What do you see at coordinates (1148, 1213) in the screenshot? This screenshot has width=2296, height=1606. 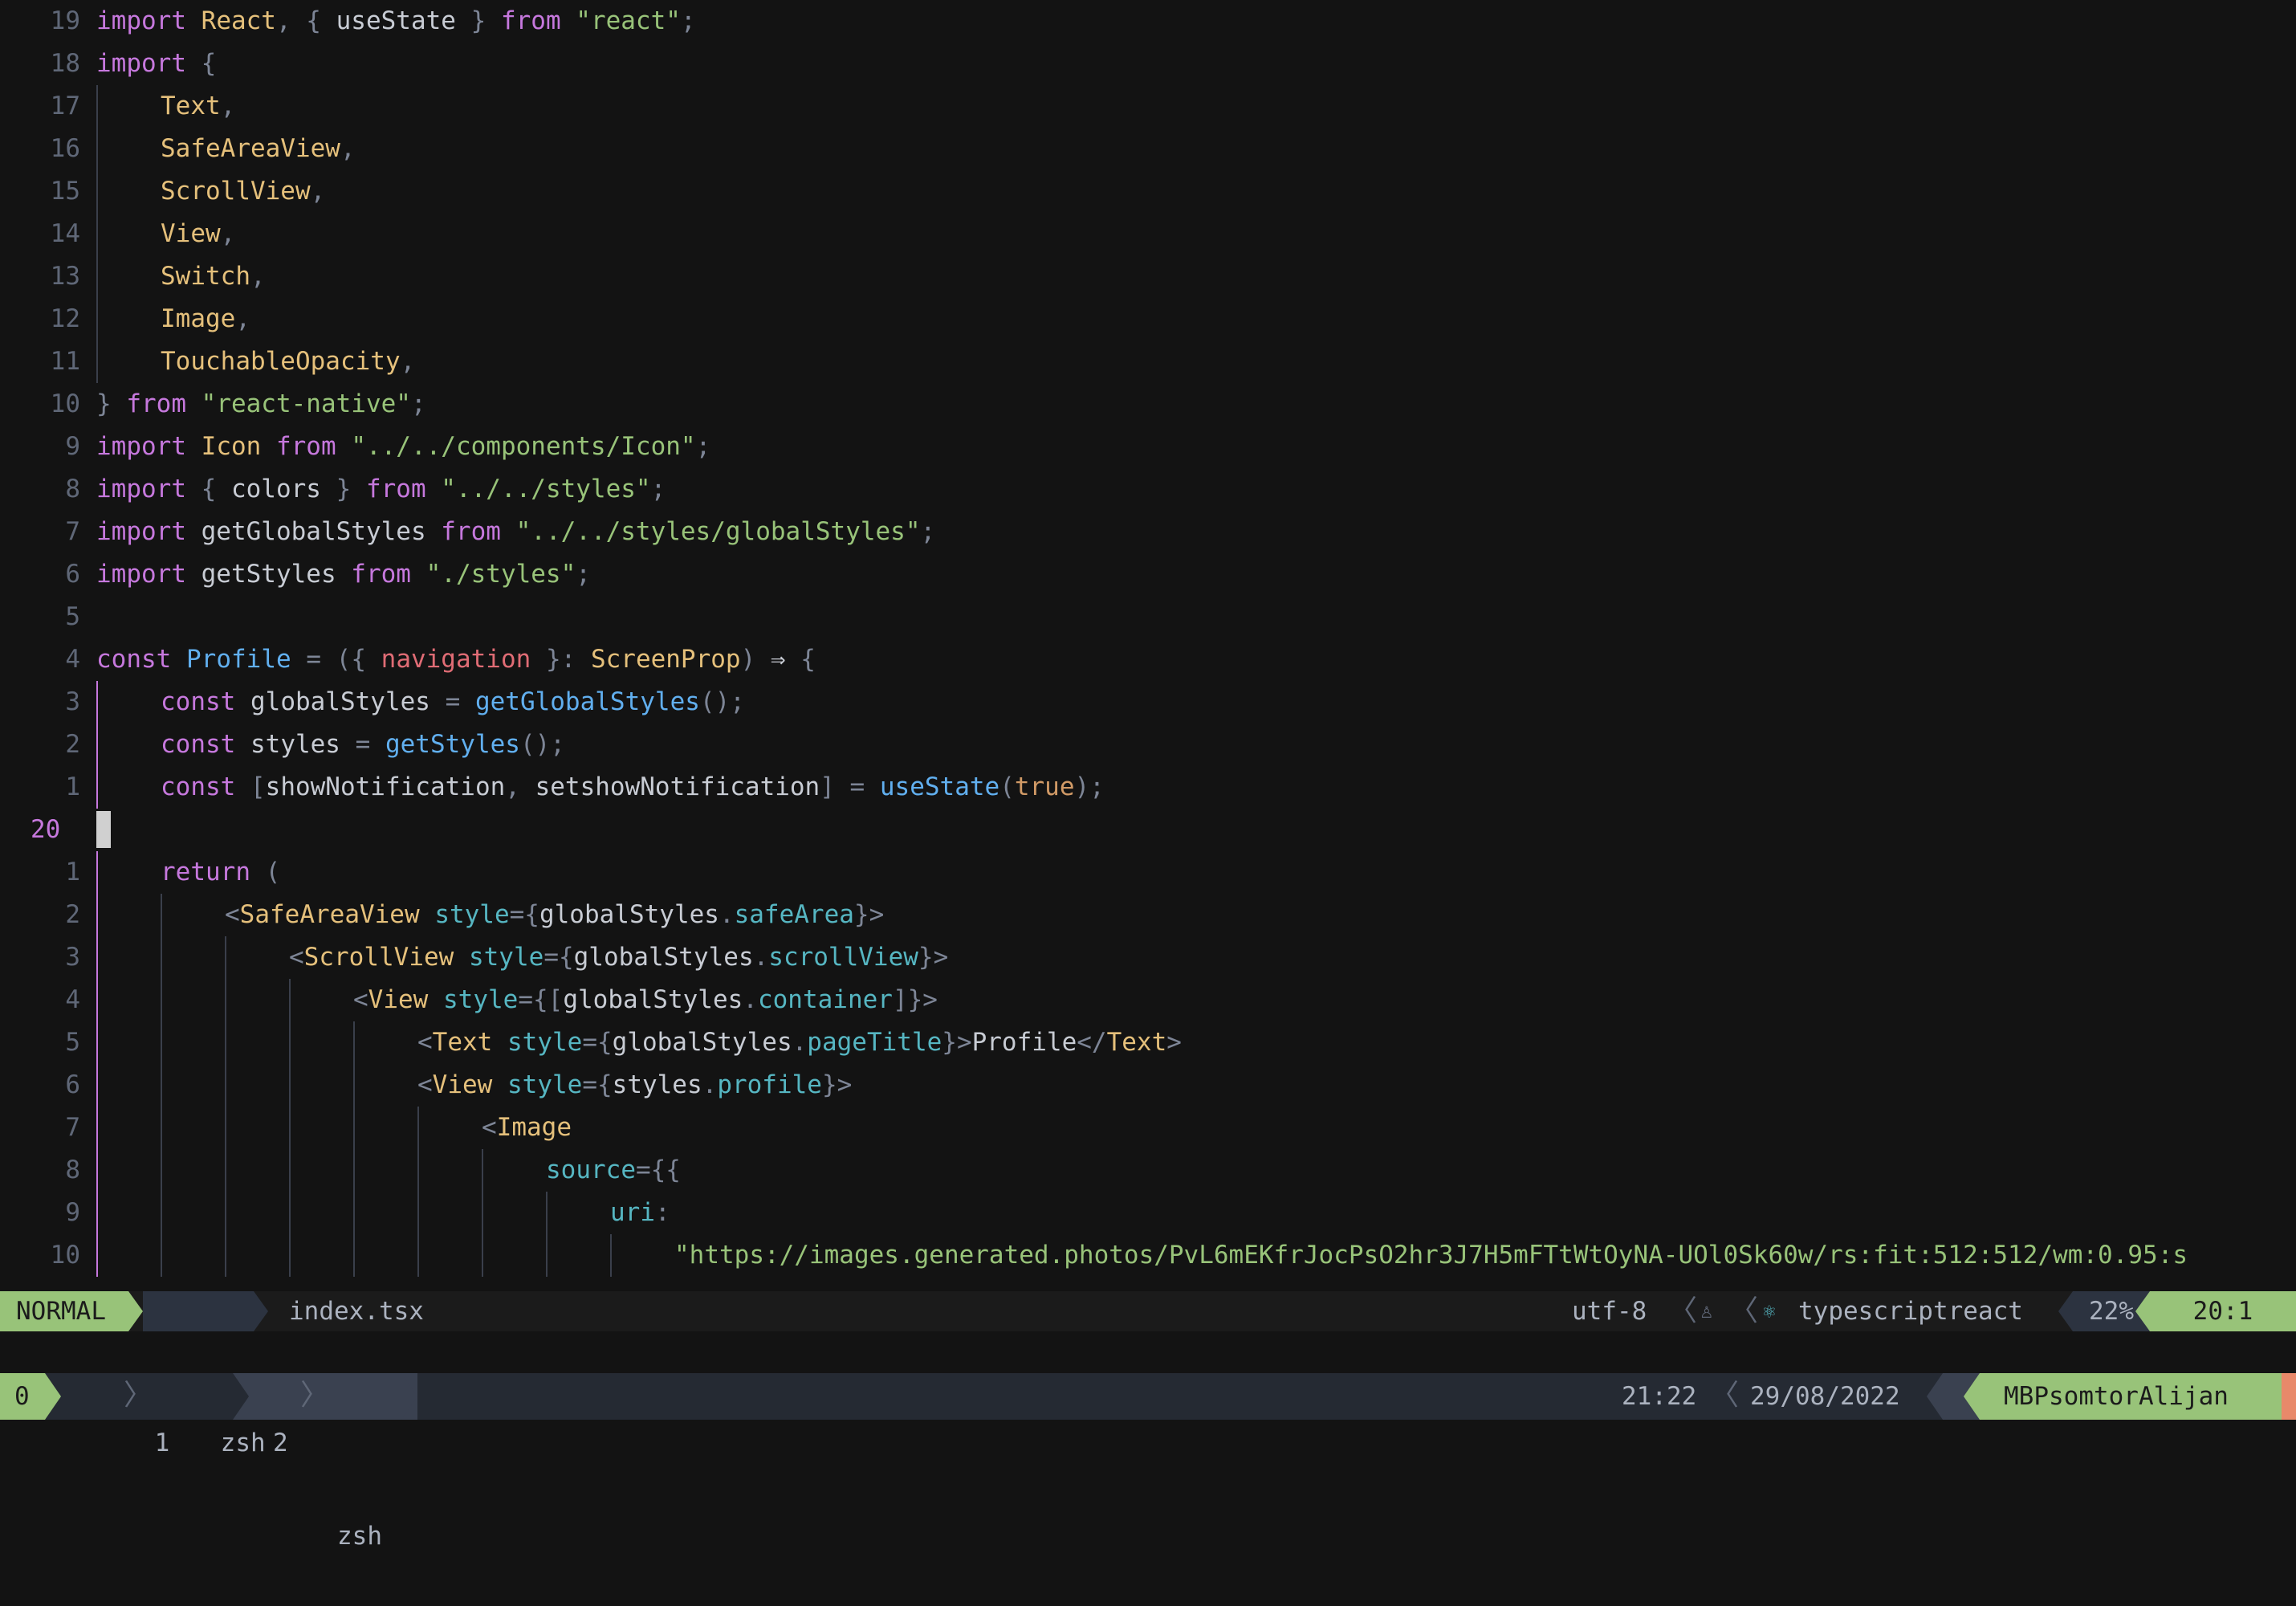 I see `code-line: 9 uri:` at bounding box center [1148, 1213].